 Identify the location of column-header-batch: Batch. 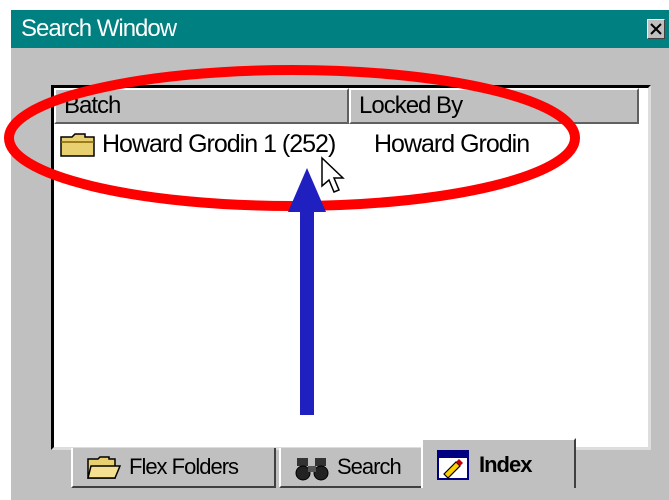
(201, 106).